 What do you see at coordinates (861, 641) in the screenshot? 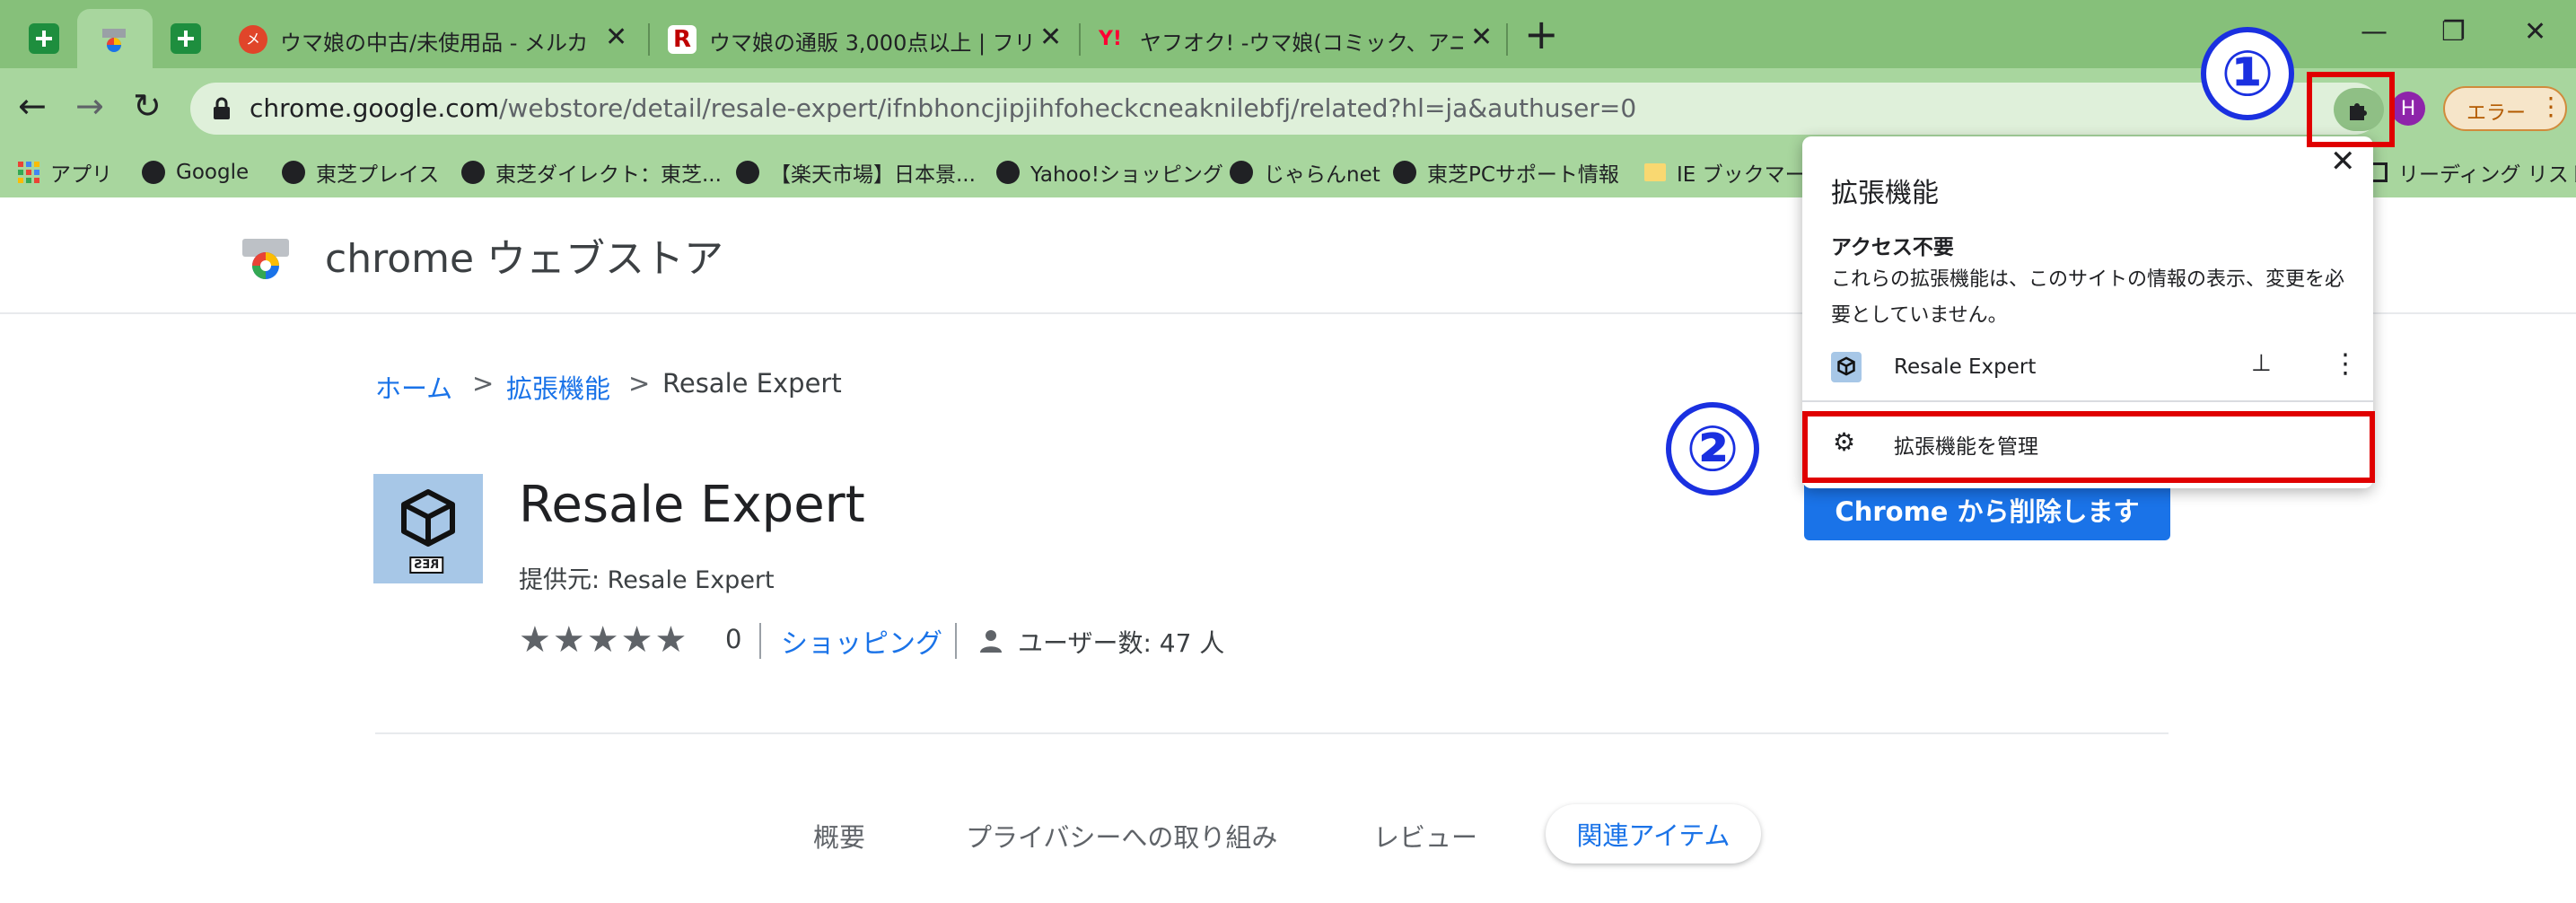
I see `category-link: ショッピング` at bounding box center [861, 641].